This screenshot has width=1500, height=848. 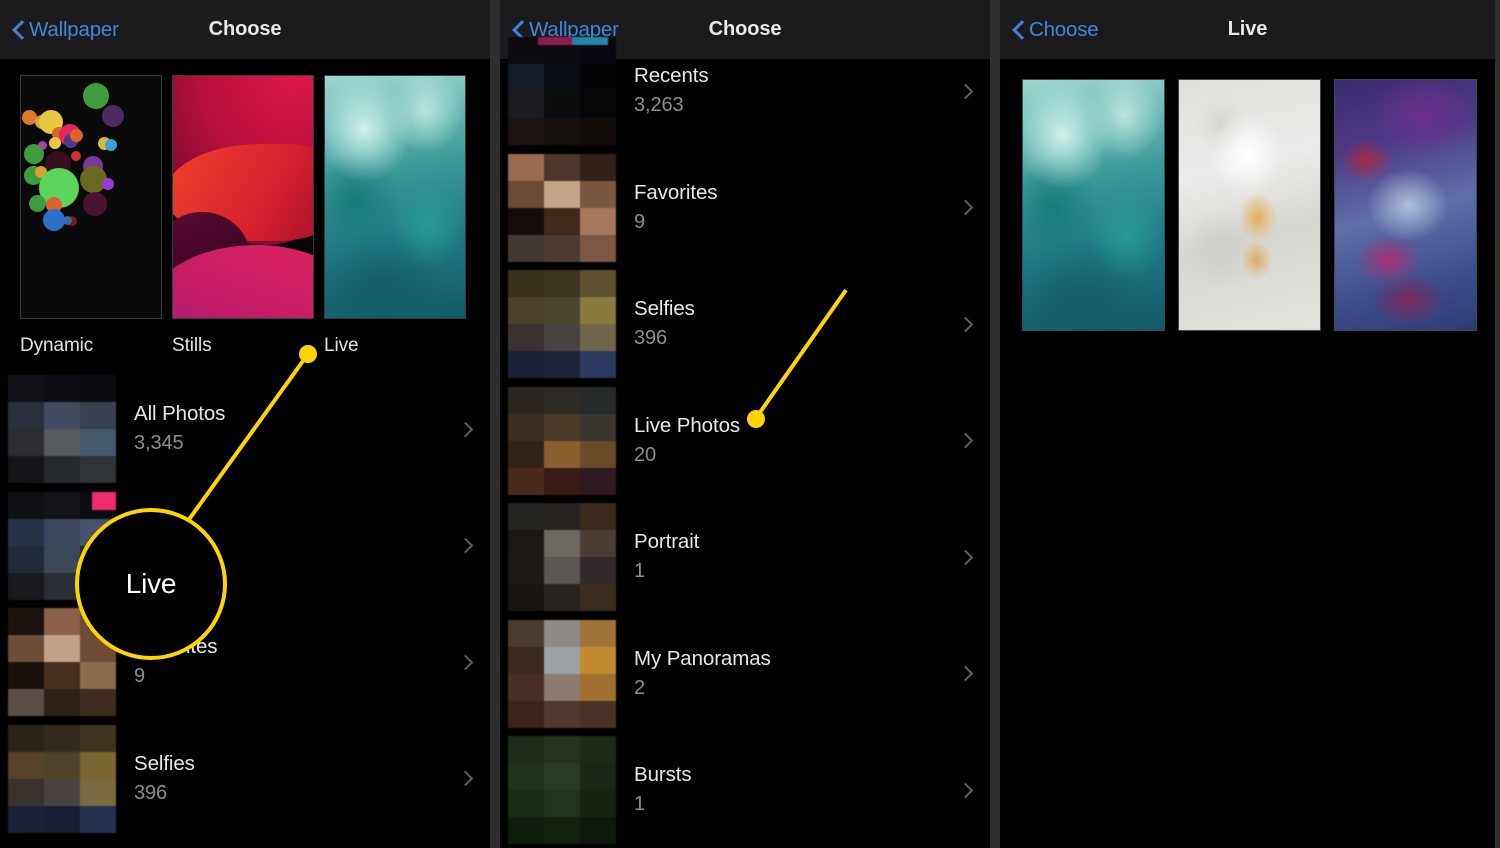 I want to click on album-row: My Panoramas 2, so click(x=745, y=674).